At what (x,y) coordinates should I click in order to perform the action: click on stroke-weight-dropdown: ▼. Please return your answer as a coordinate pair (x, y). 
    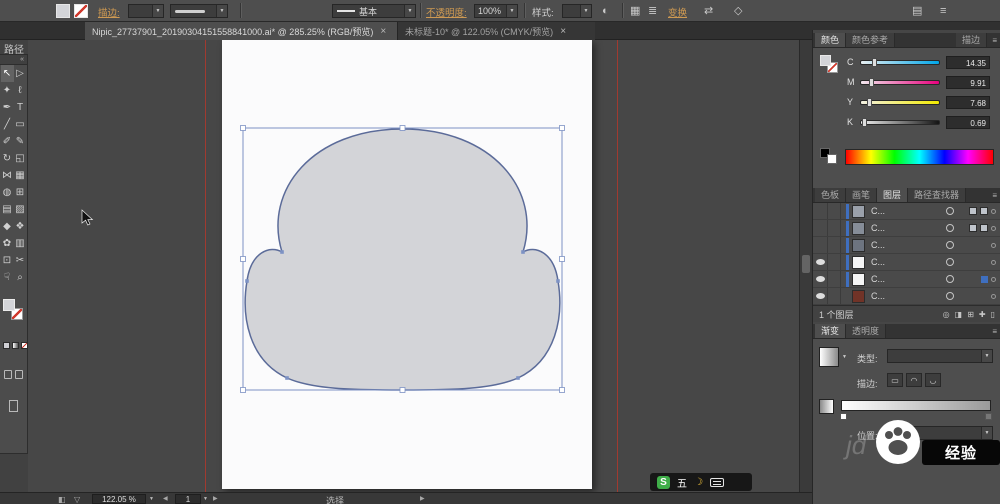
    Looking at the image, I should click on (146, 11).